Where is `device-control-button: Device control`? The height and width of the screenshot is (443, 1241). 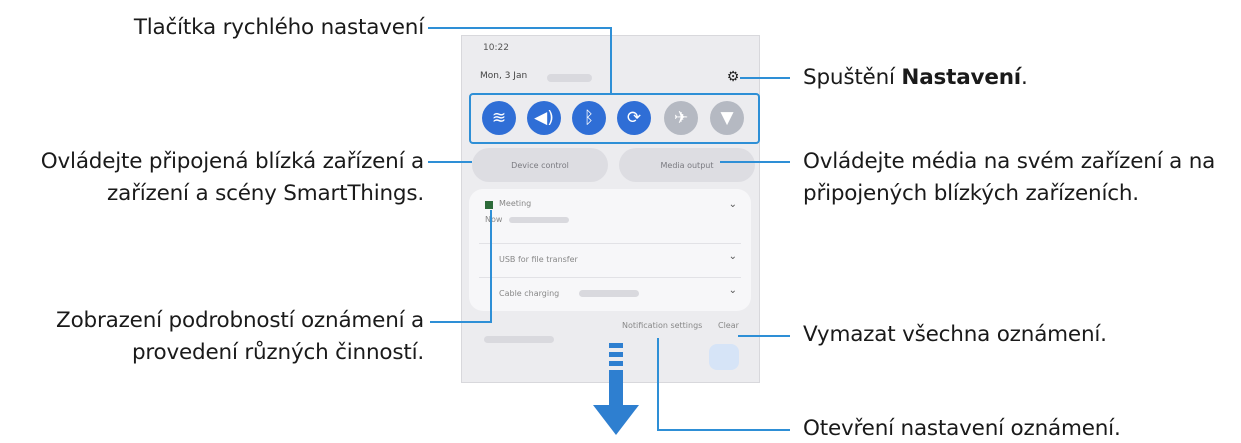 device-control-button: Device control is located at coordinates (540, 165).